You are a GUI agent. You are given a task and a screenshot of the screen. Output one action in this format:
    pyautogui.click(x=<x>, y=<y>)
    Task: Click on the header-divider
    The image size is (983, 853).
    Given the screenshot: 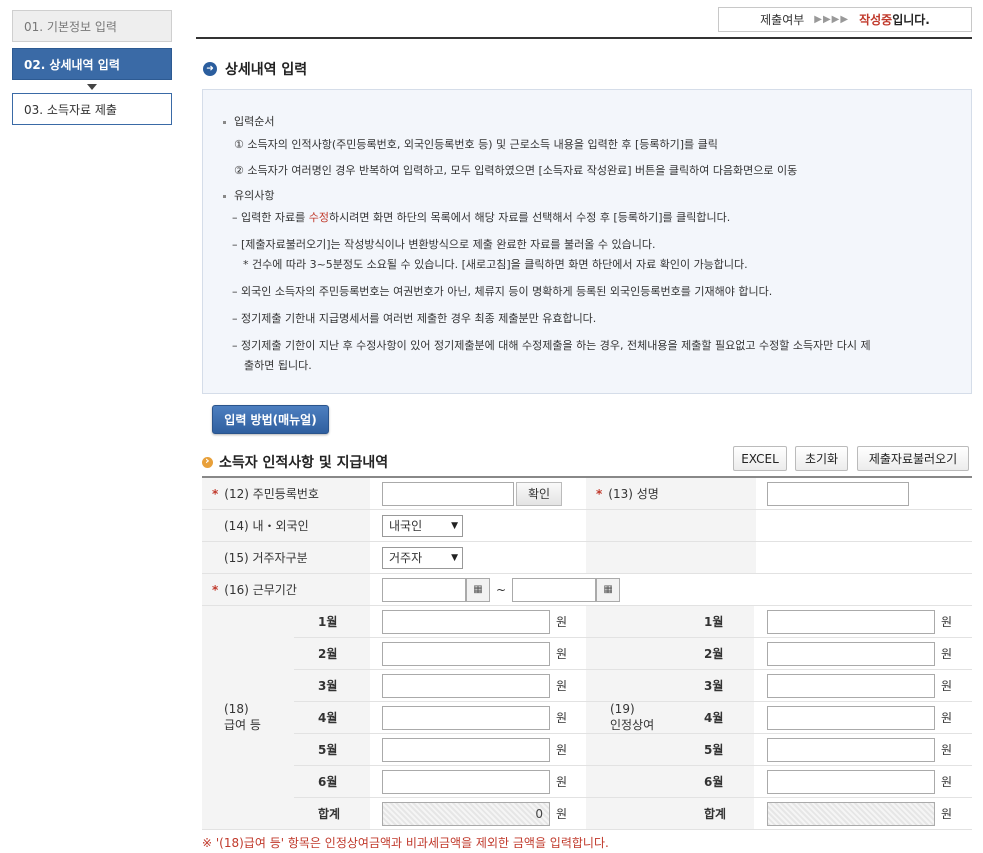 What is the action you would take?
    pyautogui.click(x=584, y=38)
    